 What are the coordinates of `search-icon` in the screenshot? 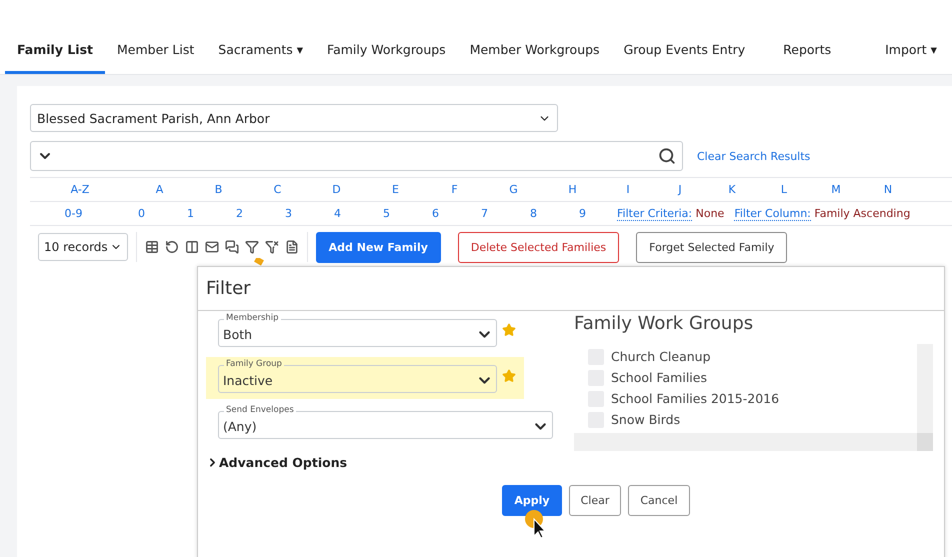 It's located at (667, 156).